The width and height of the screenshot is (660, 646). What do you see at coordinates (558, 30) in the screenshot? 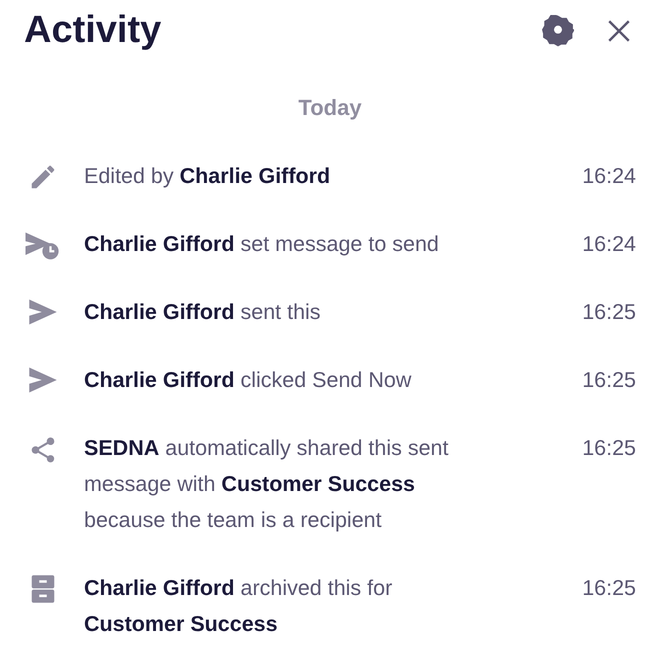
I see `settings-icon` at bounding box center [558, 30].